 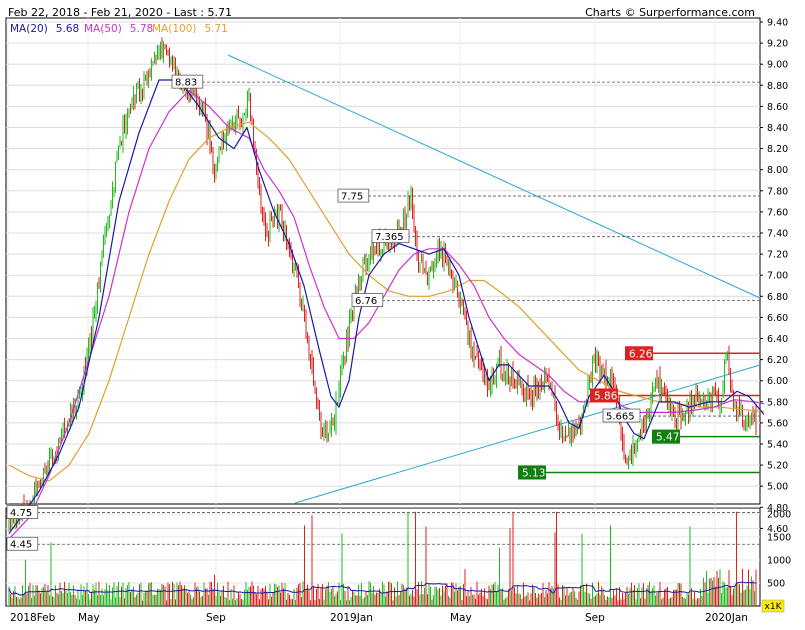 What do you see at coordinates (366, 301) in the screenshot?
I see `level-label: 6.76` at bounding box center [366, 301].